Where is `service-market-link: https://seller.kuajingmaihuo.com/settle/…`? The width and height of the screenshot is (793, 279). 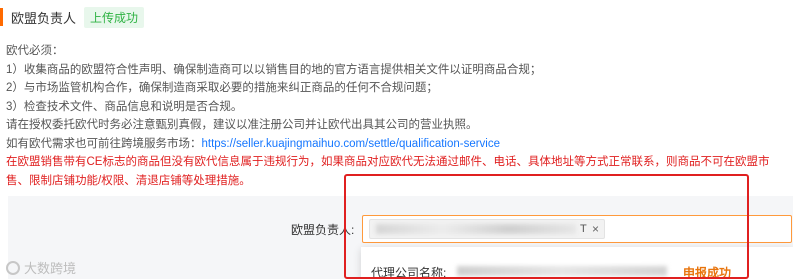 service-market-link: https://seller.kuajingmaihuo.com/settle/… is located at coordinates (351, 144).